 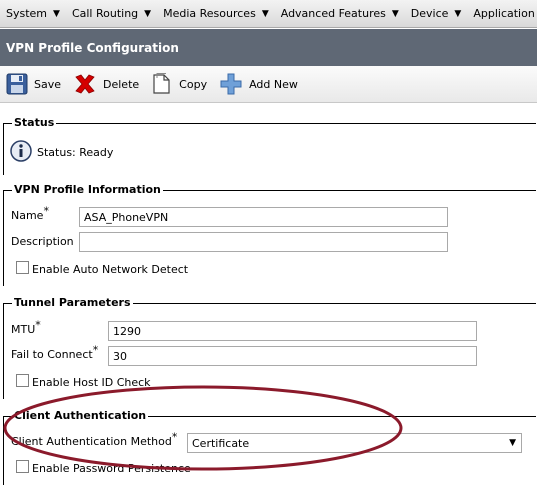 I want to click on vpn-profile-section-title: VPN Profile Information, so click(x=87, y=189).